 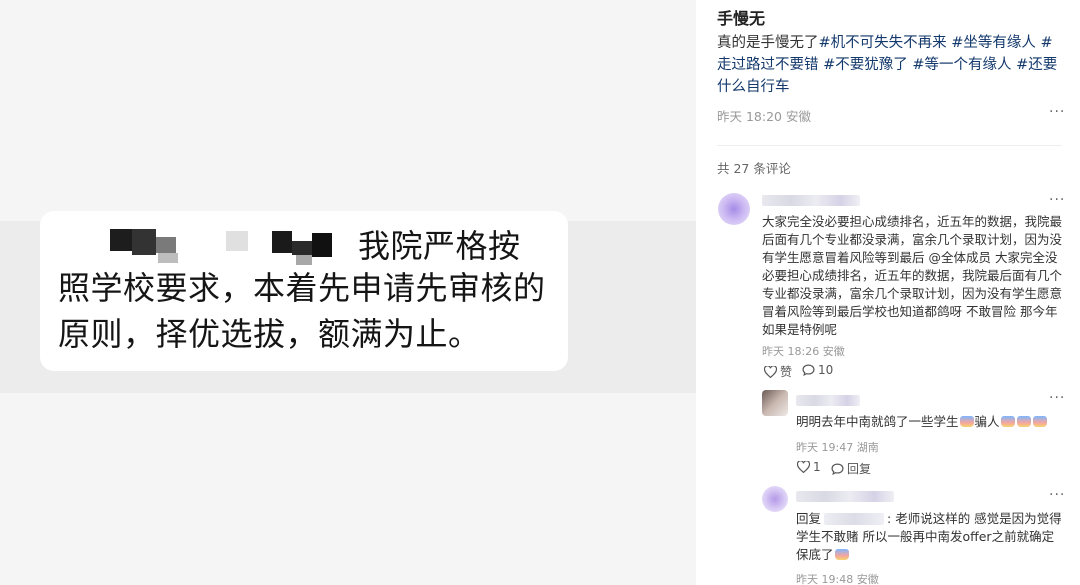 I want to click on chat-bubble-image: 我院严格按 照学校要求，本着先申请先审核的 原则，择优选拔，额满为止。, so click(x=304, y=291).